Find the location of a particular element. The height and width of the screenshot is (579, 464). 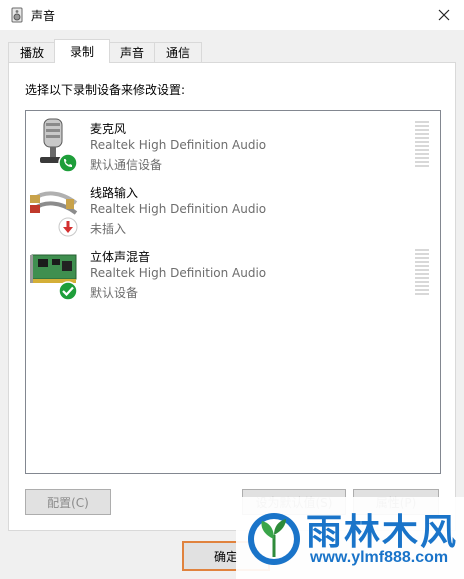

device-name: 立体声混音 is located at coordinates (120, 257).